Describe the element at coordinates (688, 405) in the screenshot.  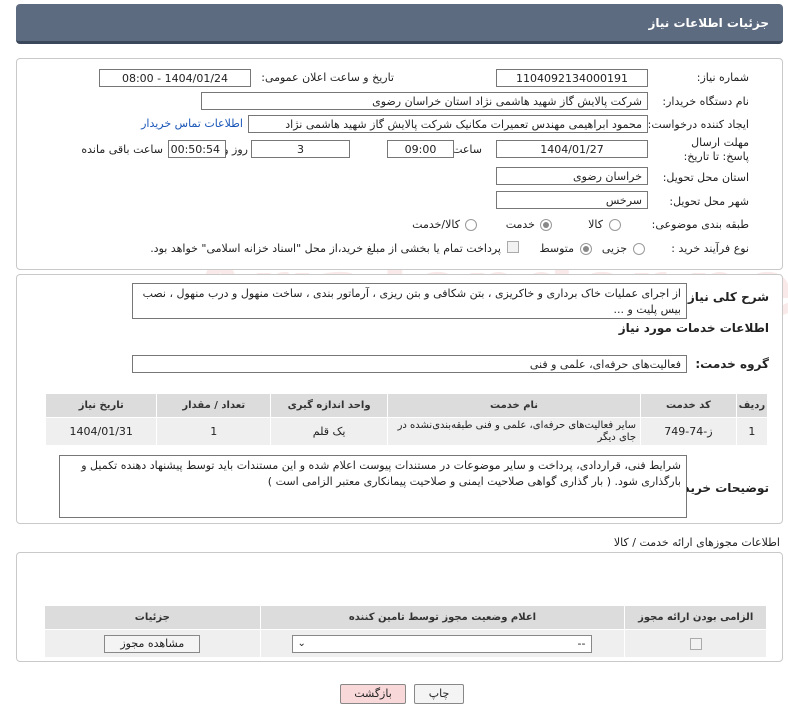
I see `col-code: کد خدمت` at that location.